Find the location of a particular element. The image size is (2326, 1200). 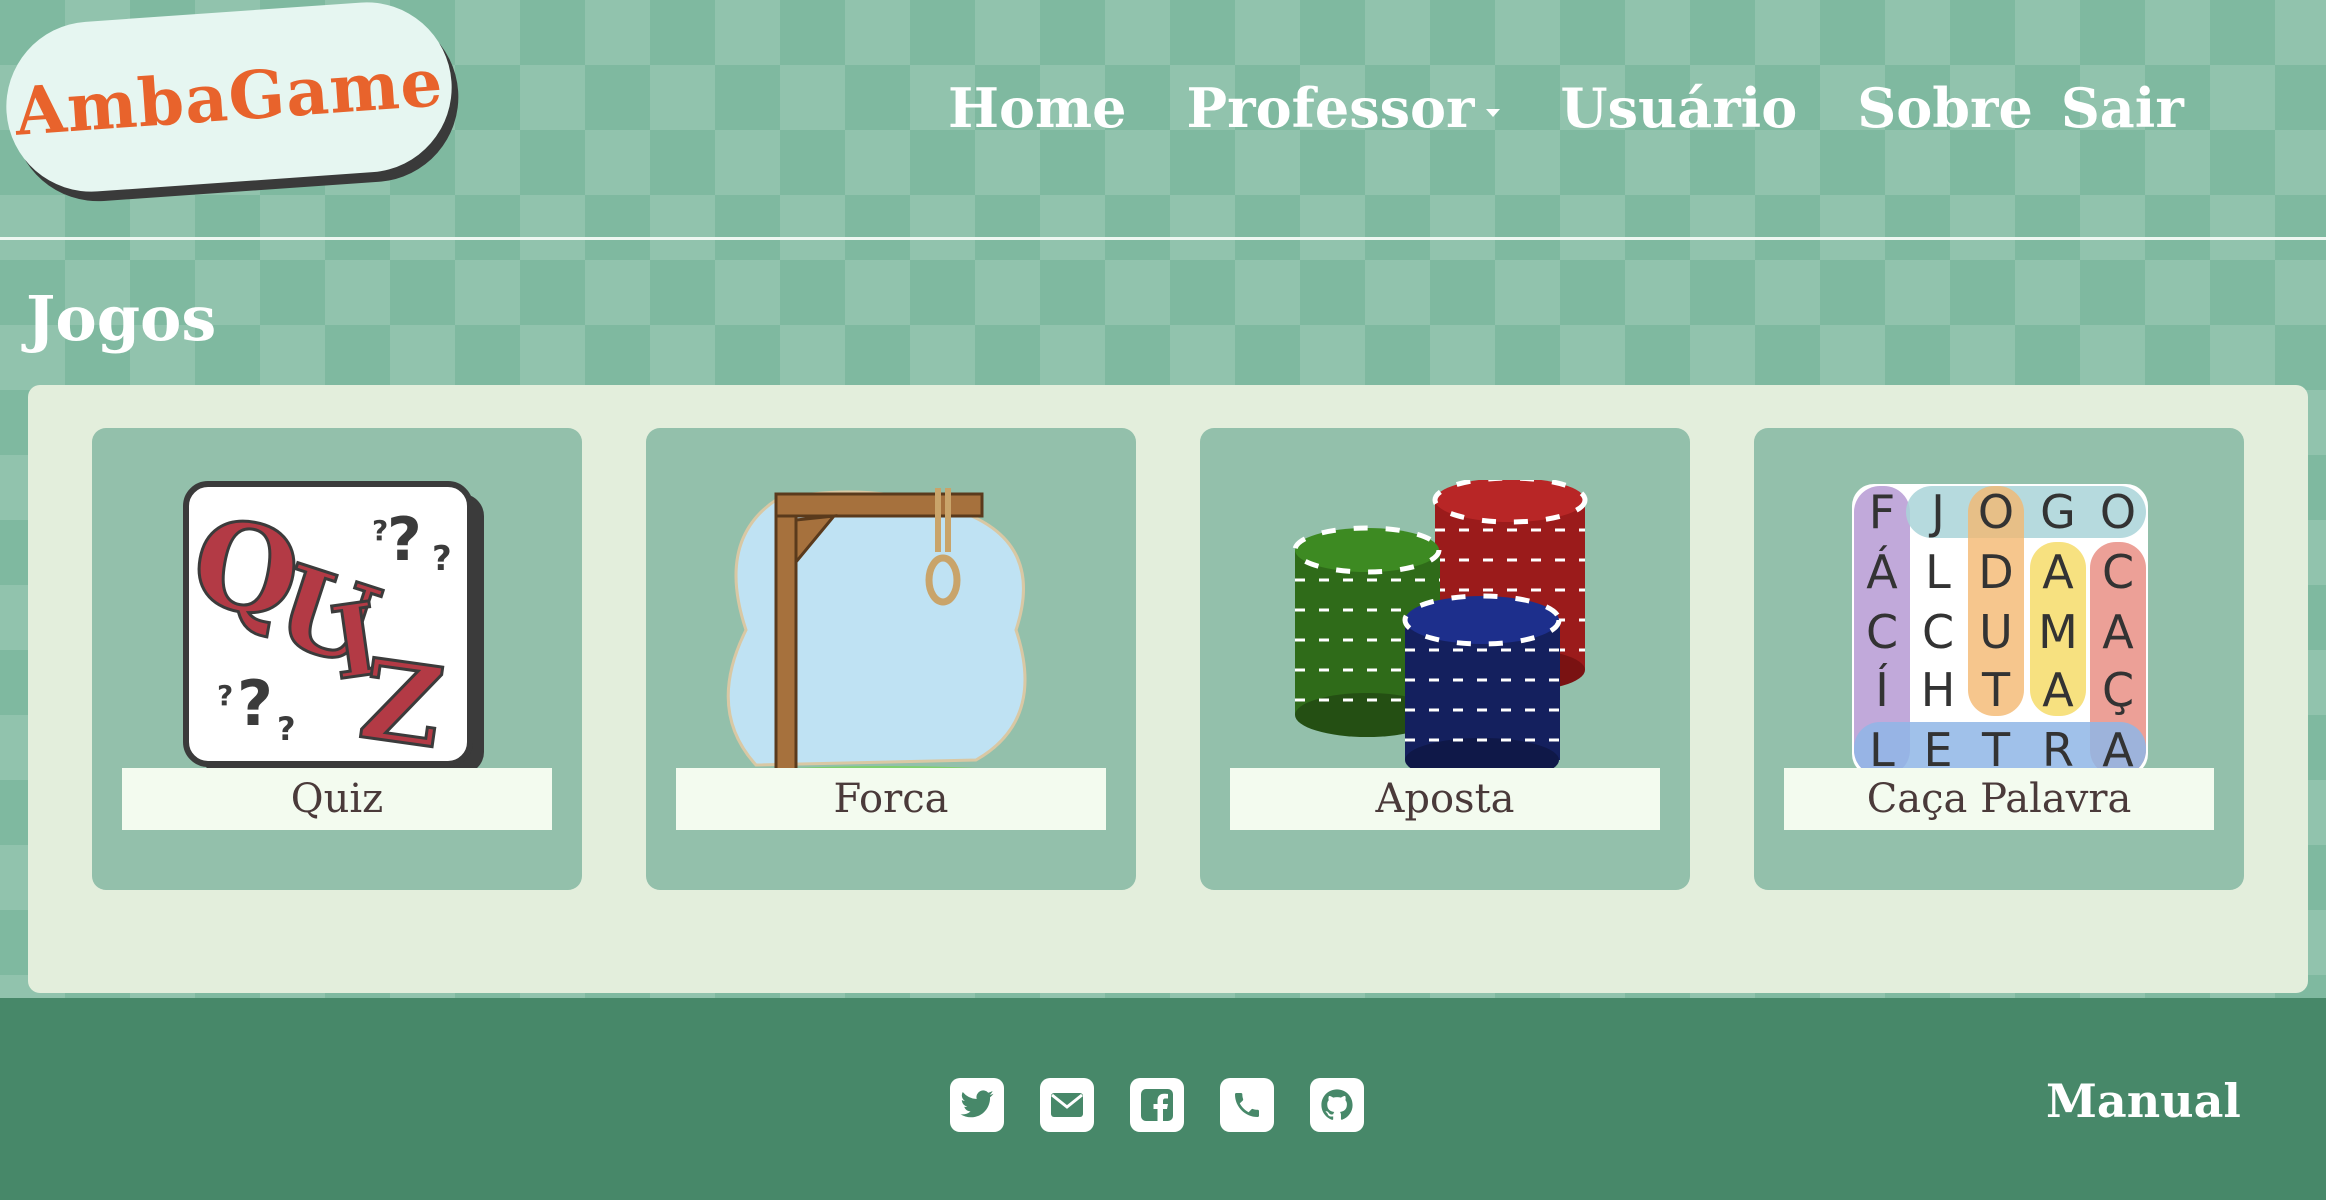

logo: AmbaGame is located at coordinates (229, 99).